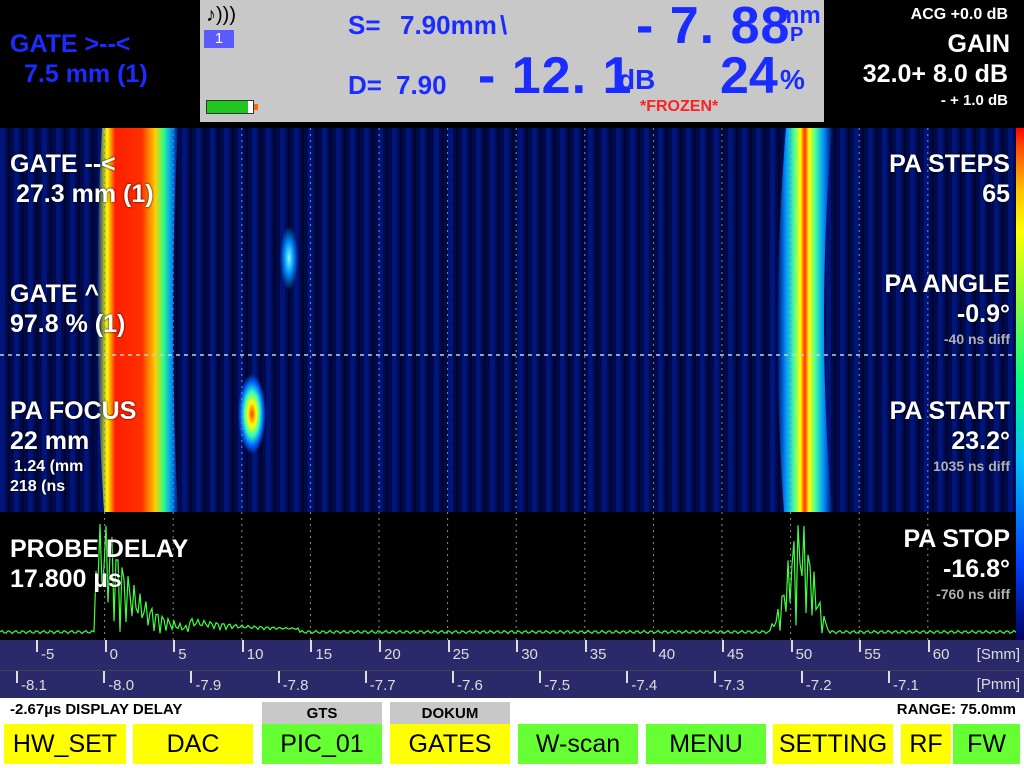  I want to click on s-label: S=, so click(364, 25).